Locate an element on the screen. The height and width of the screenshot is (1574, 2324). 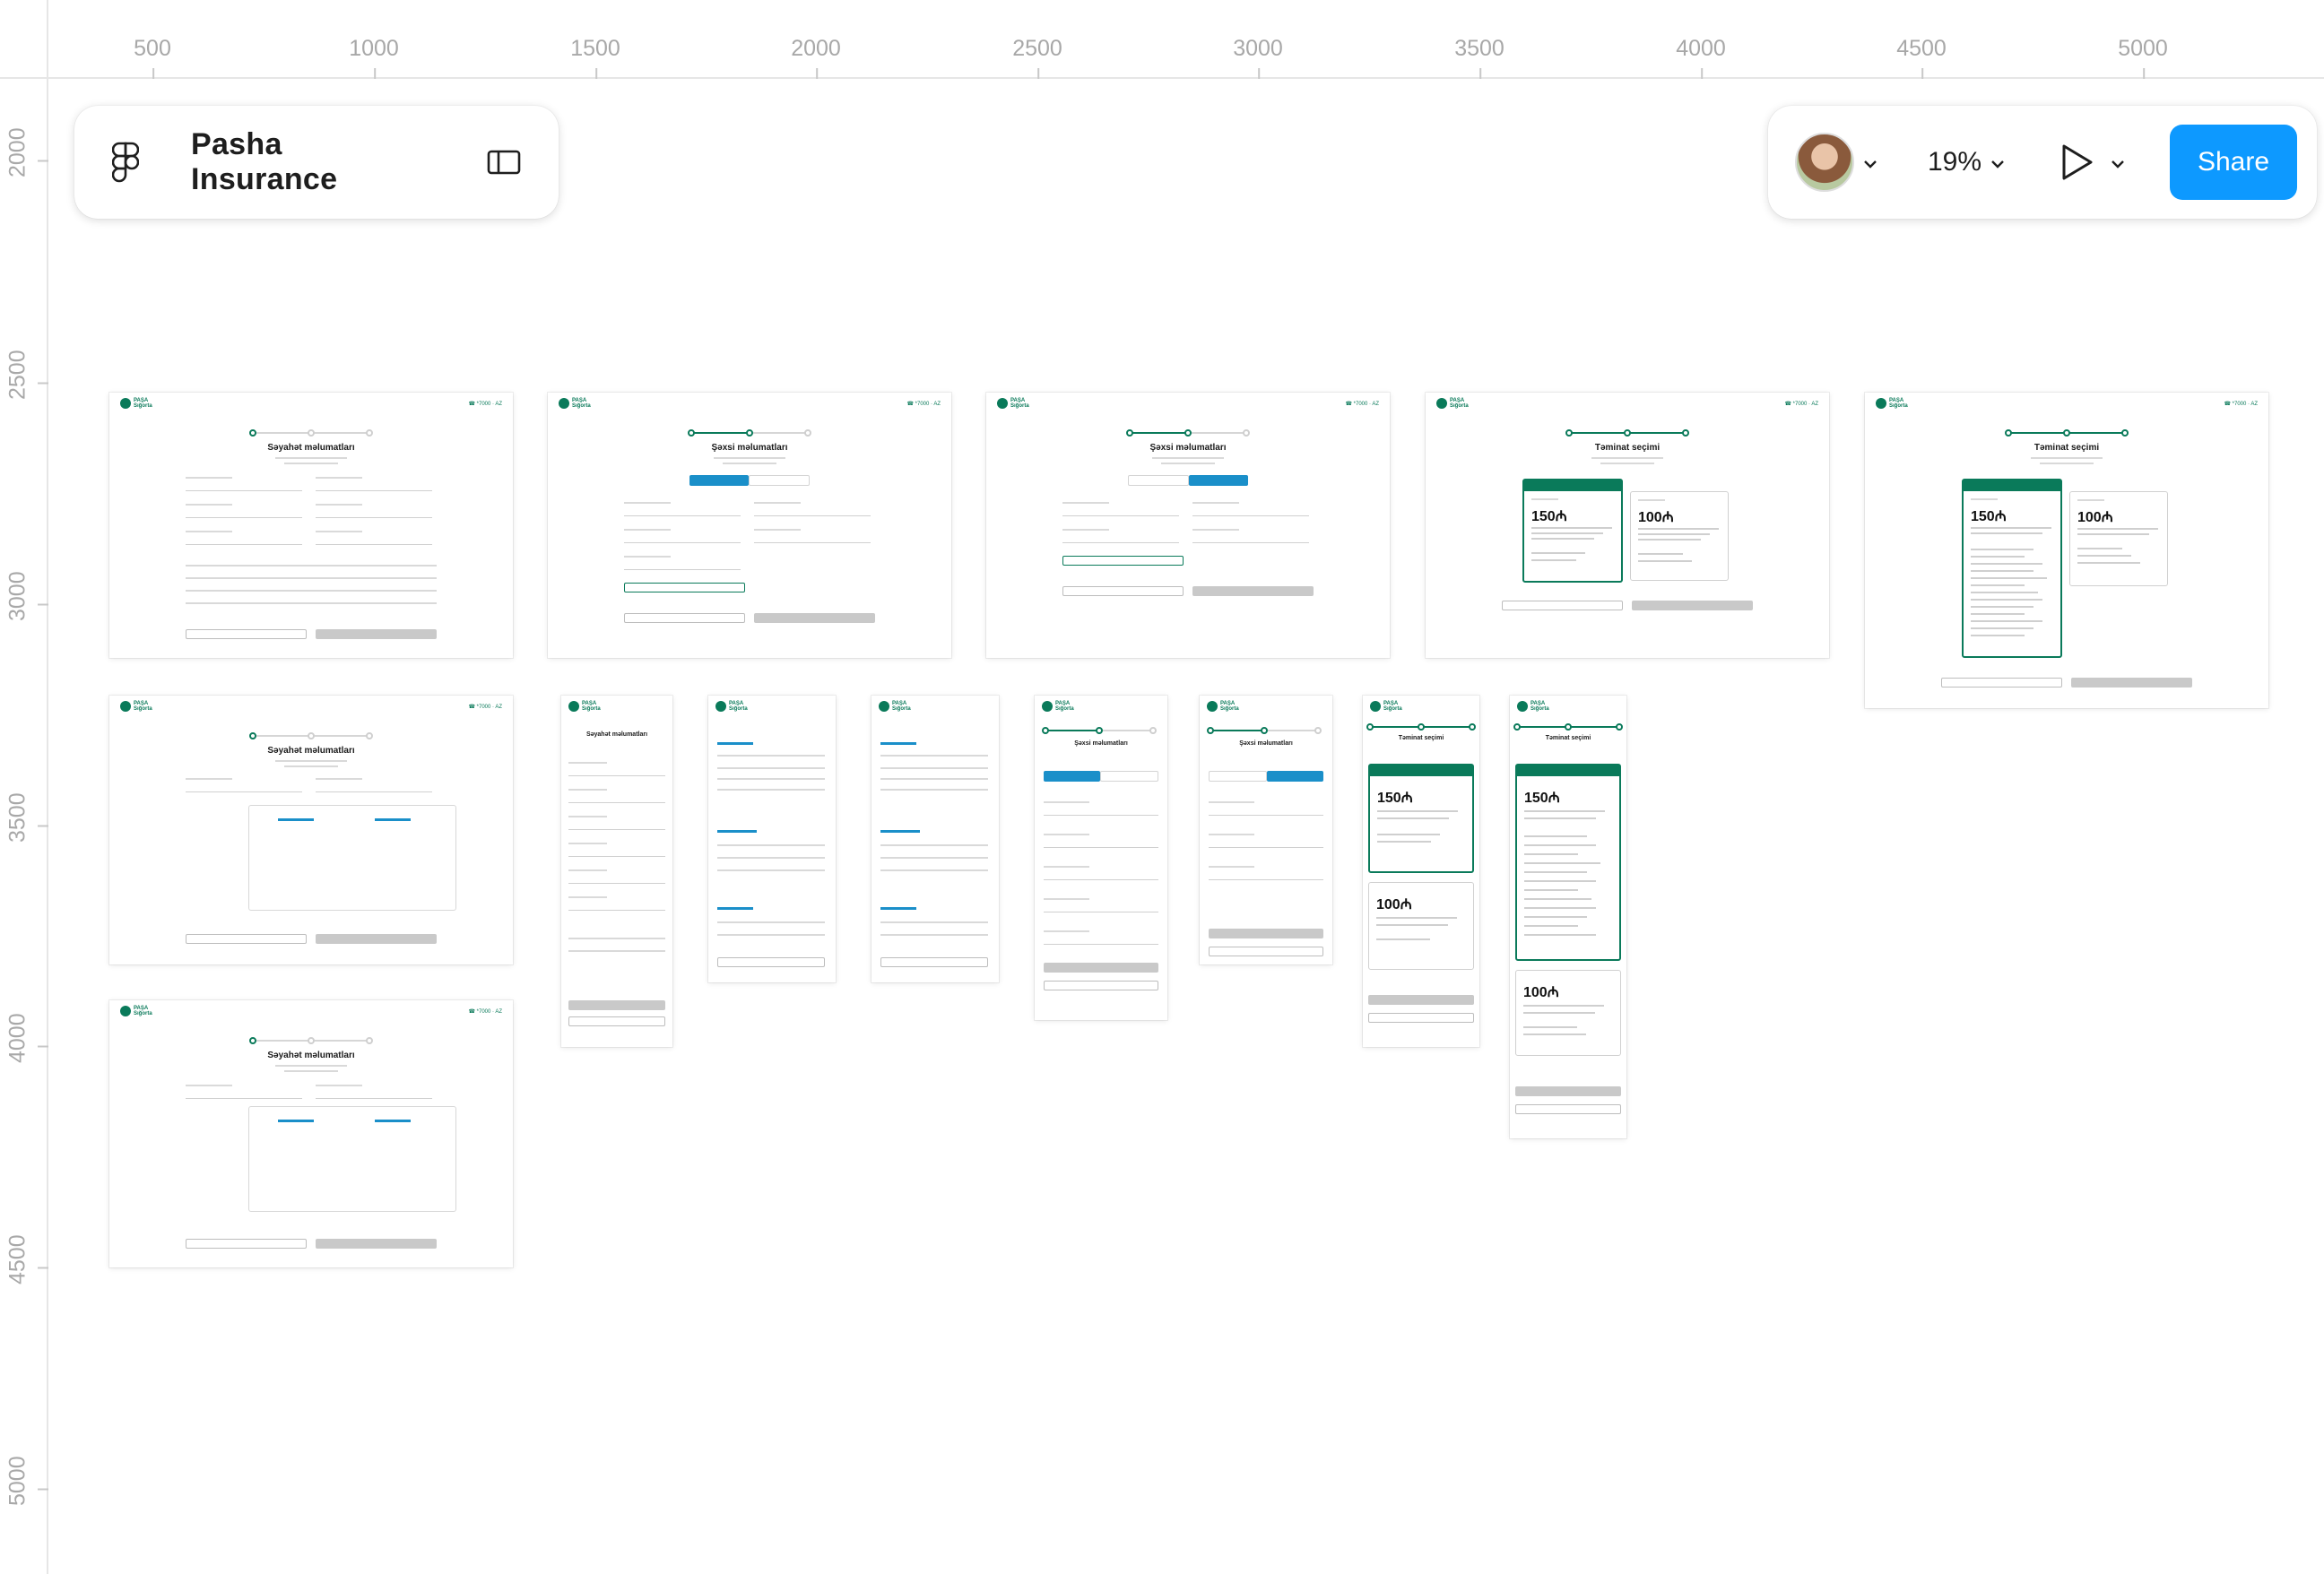
frame-mobile-calendar: PAŞA Sığorta is located at coordinates (772, 839).